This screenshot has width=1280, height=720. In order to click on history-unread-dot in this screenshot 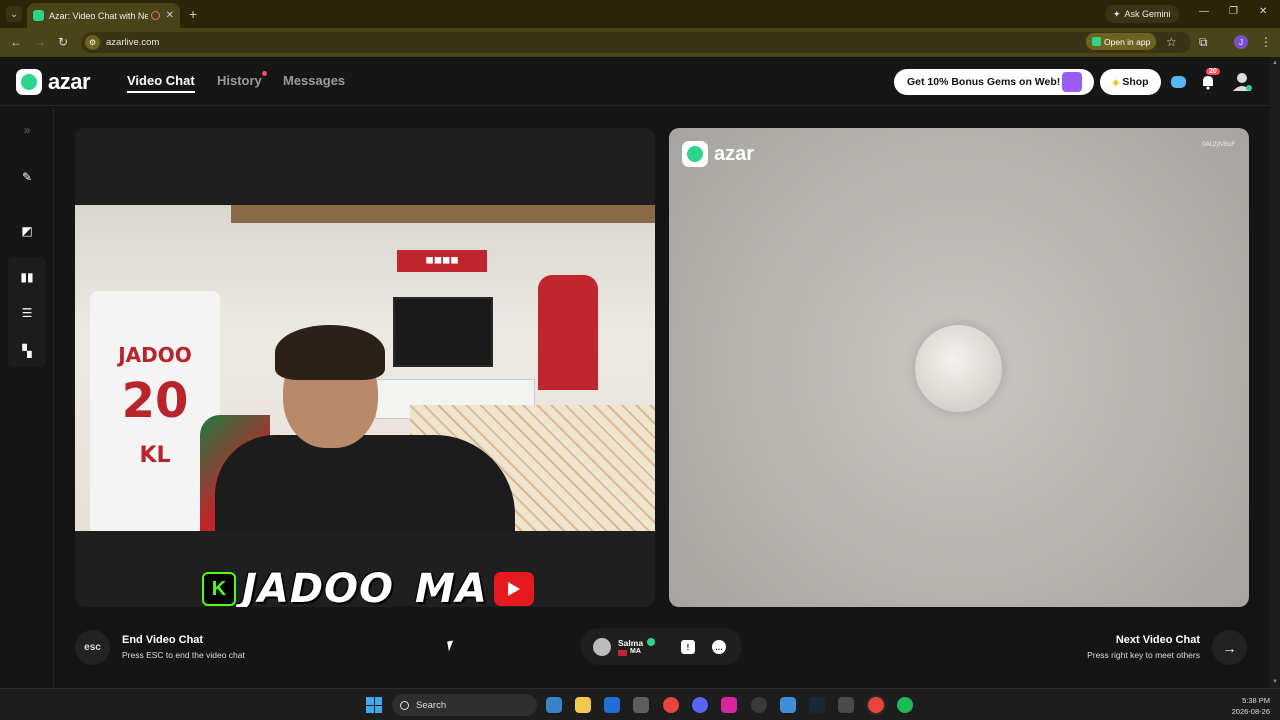, I will do `click(264, 73)`.